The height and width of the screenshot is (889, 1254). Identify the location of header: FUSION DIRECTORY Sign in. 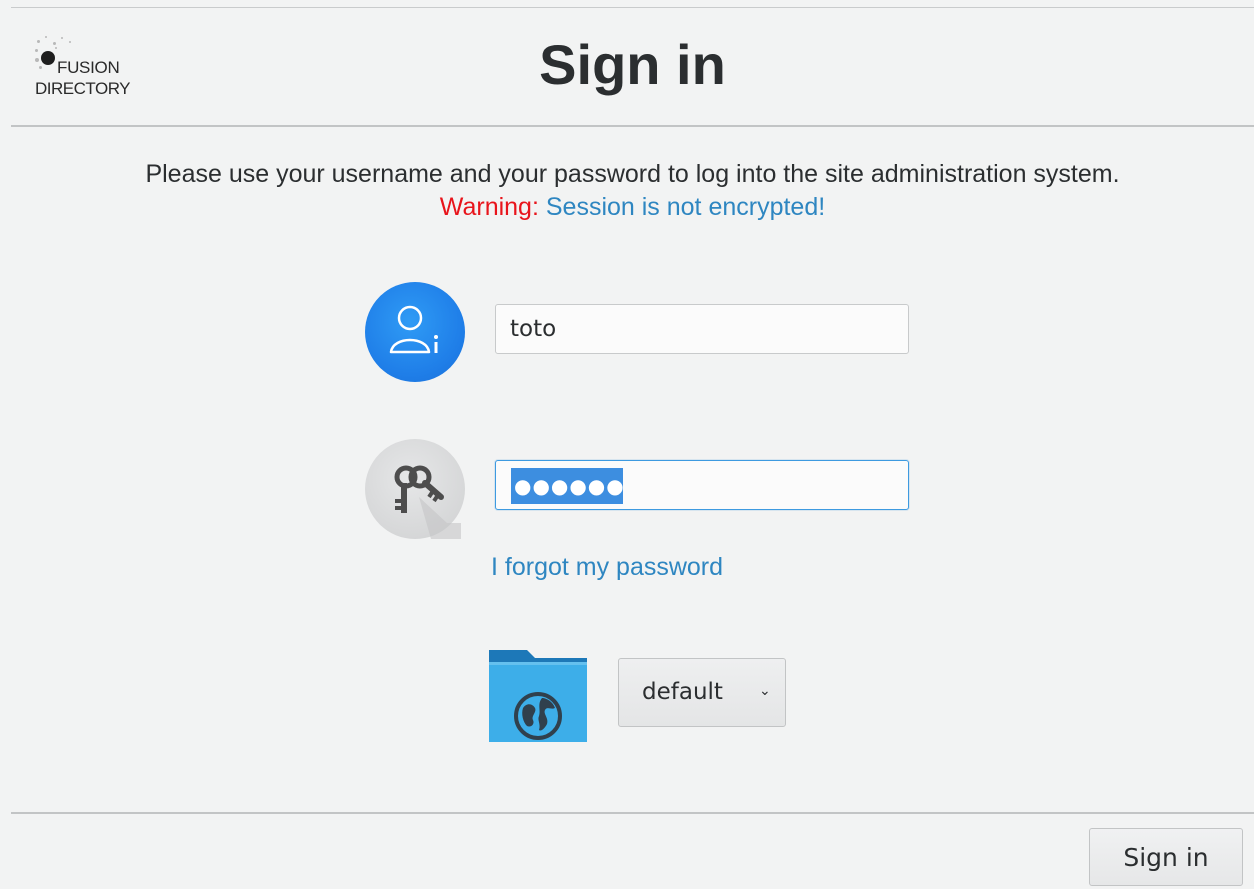
(632, 67).